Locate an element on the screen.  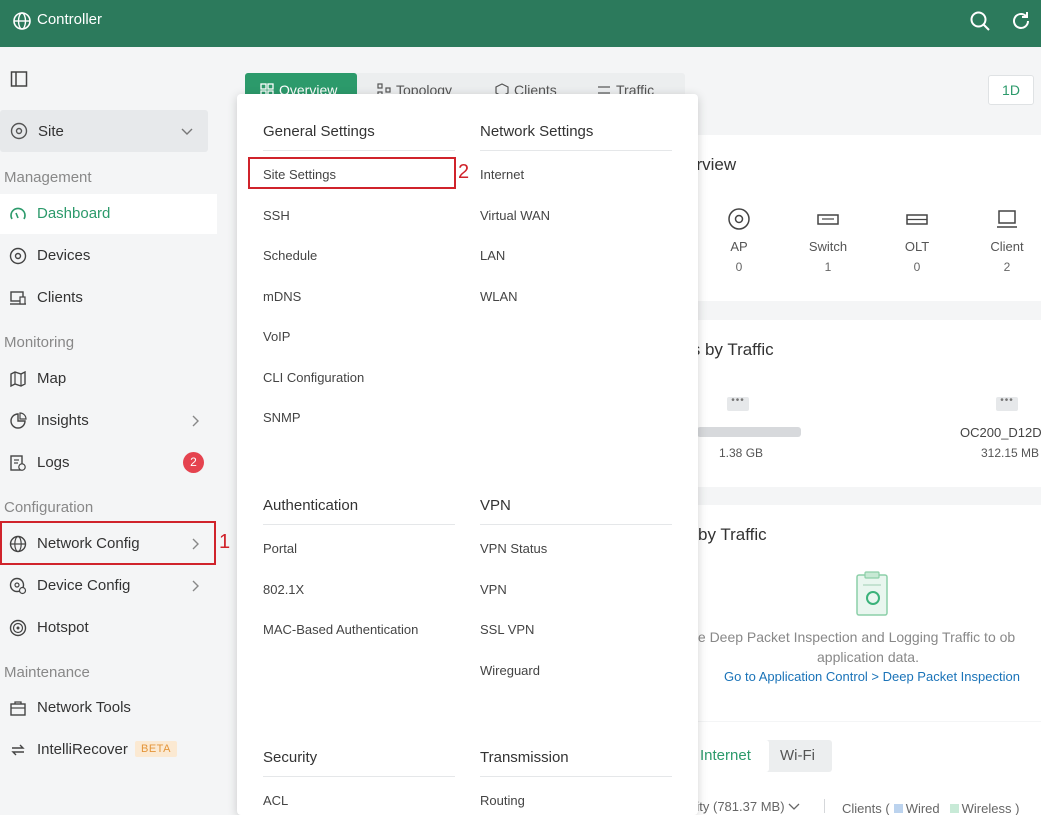
sidebar-item-map: Map is located at coordinates (108, 379).